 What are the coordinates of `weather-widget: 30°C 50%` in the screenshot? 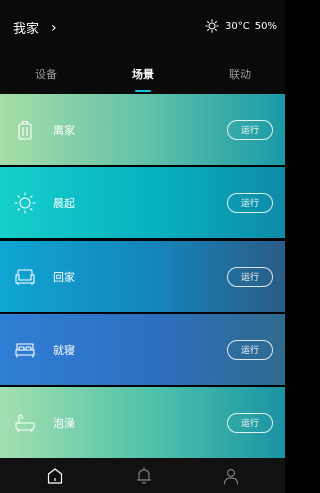 It's located at (241, 26).